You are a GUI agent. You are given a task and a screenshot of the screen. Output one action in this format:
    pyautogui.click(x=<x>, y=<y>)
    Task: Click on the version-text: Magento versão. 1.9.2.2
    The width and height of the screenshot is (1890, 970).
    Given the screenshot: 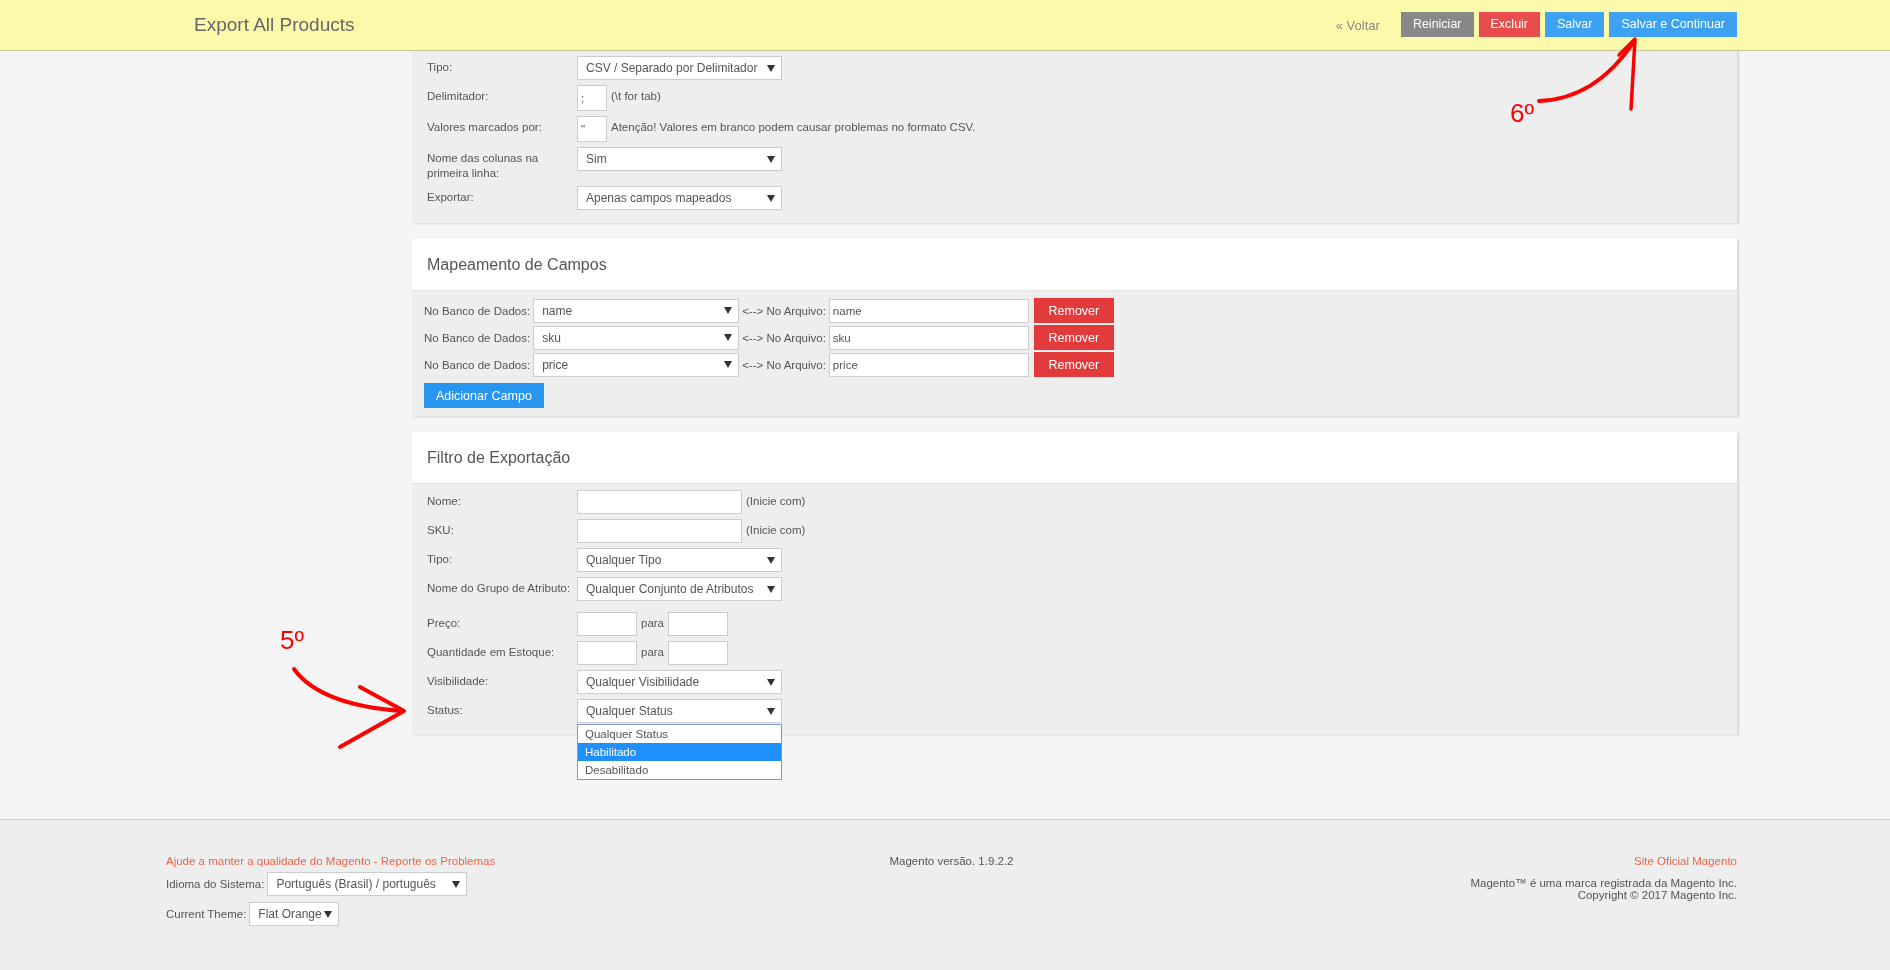 What is the action you would take?
    pyautogui.click(x=951, y=861)
    